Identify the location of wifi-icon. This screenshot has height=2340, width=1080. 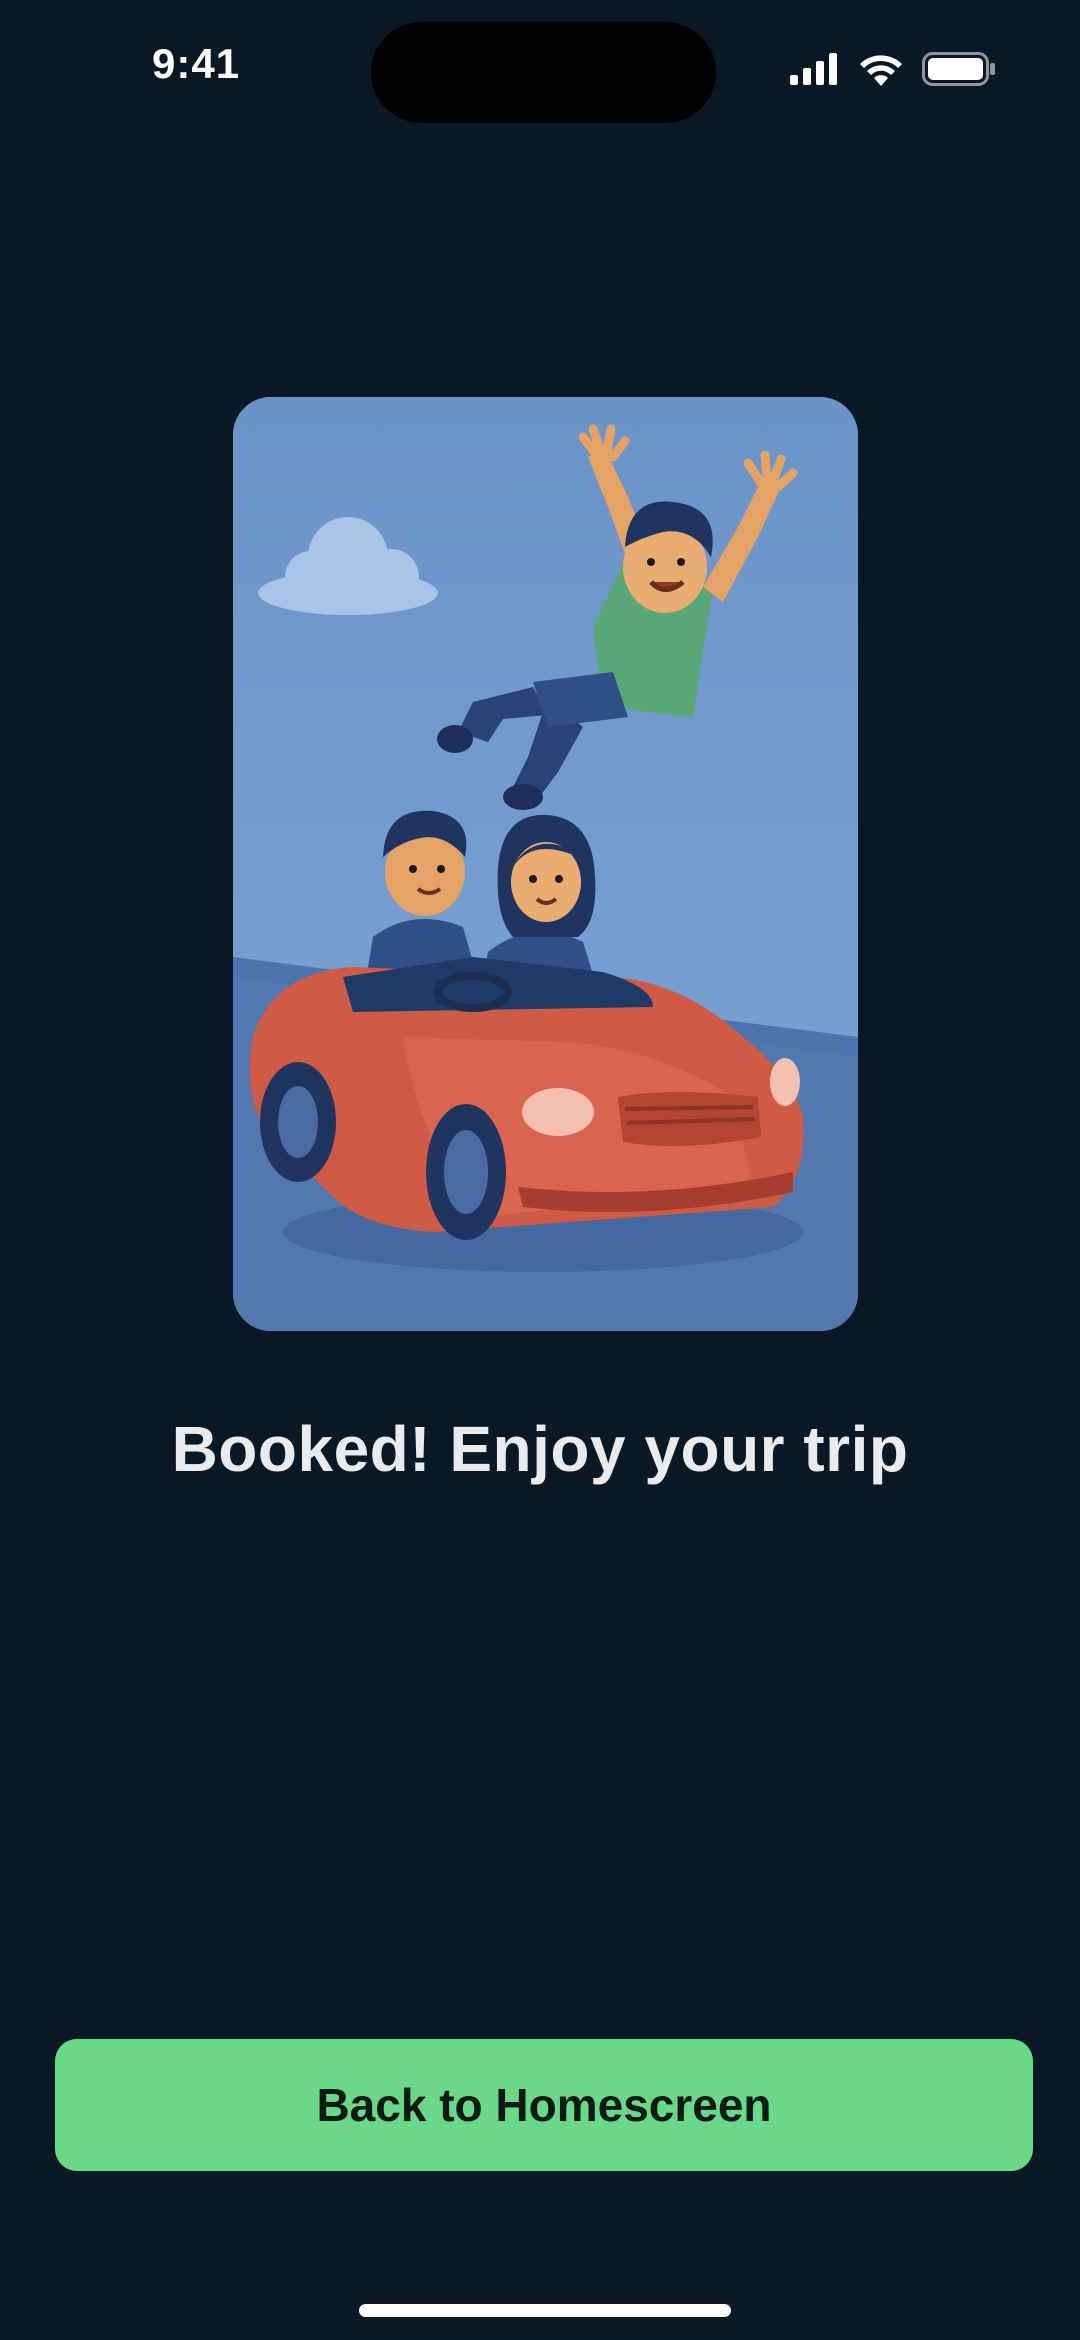
(881, 71).